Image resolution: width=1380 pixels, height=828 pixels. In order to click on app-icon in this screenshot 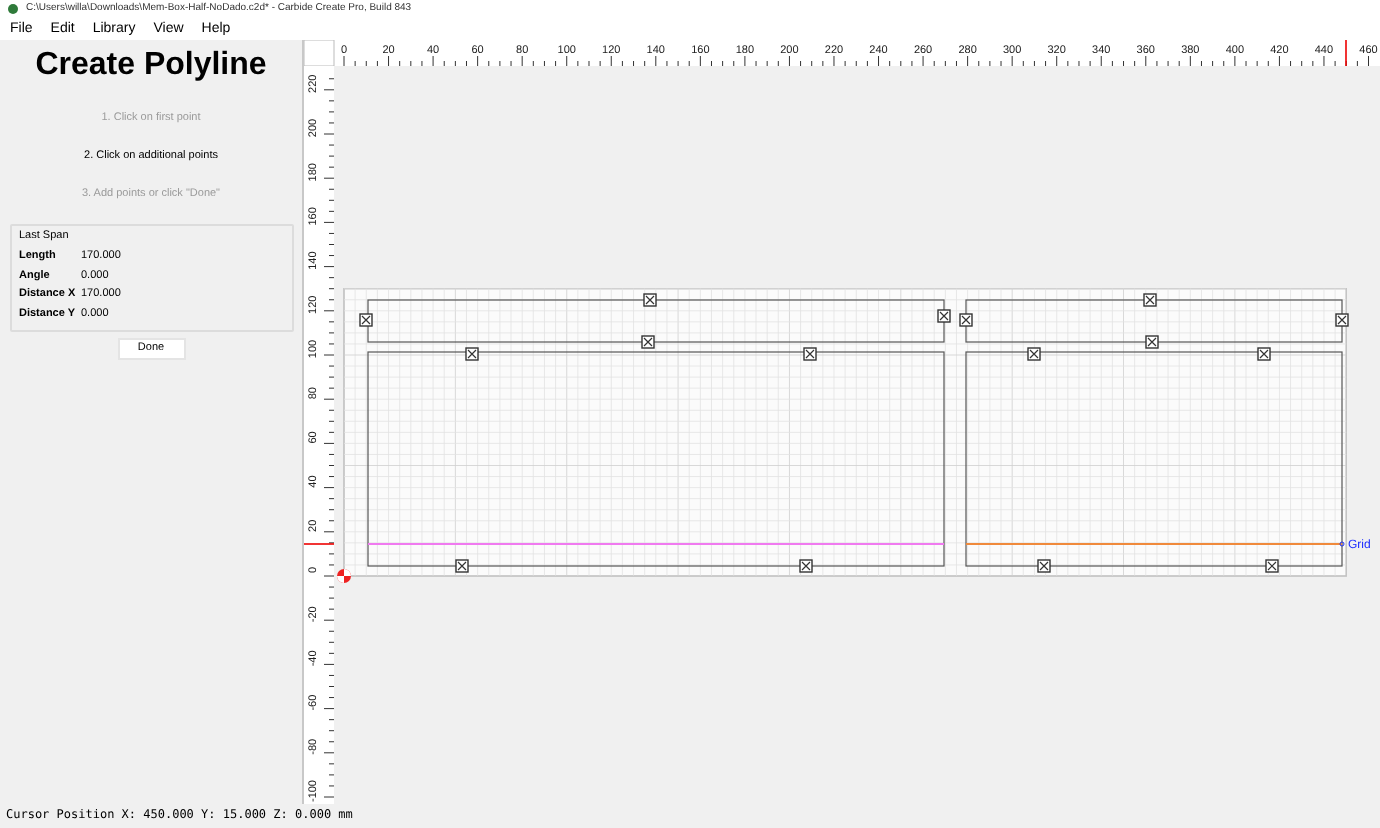, I will do `click(13, 9)`.